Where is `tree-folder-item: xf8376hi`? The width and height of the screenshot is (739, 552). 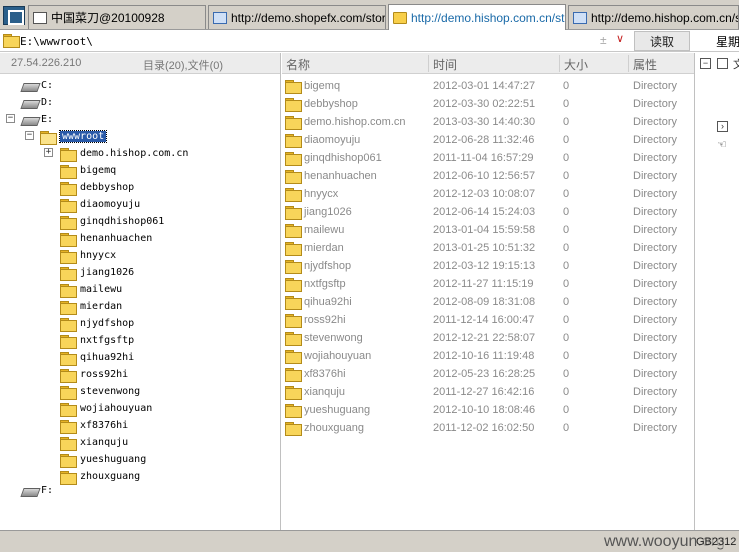 tree-folder-item: xf8376hi is located at coordinates (94, 425).